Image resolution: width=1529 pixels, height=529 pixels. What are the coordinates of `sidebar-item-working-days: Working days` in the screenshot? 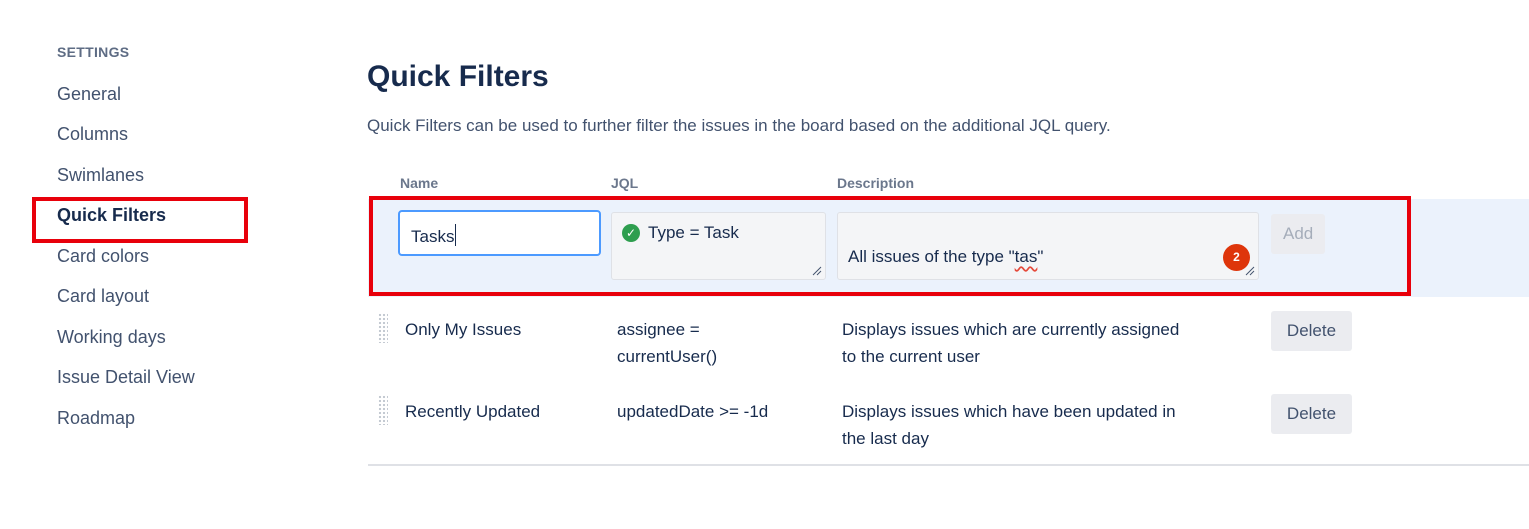 It's located at (111, 337).